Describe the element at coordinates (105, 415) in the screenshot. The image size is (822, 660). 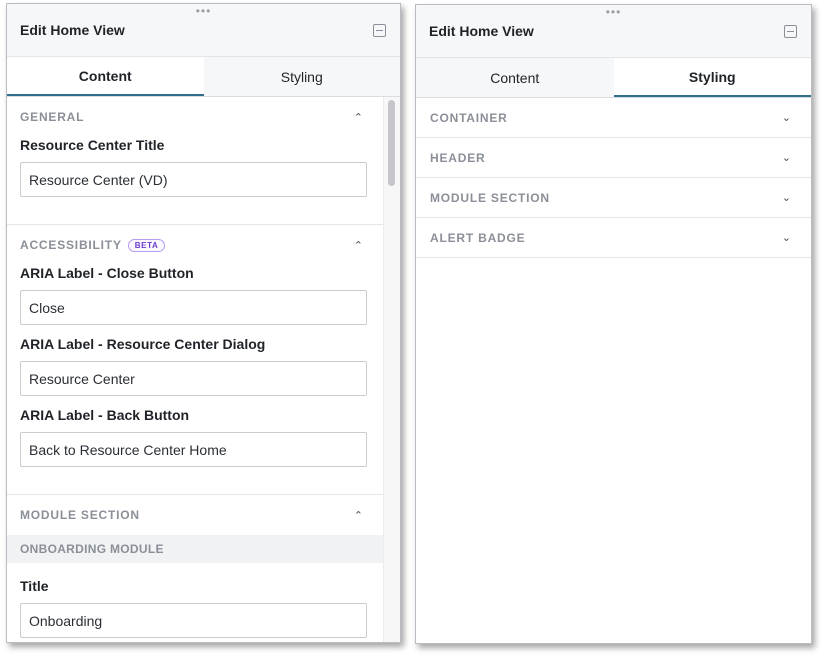
I see `field-label: ARIA Label - Back Button` at that location.